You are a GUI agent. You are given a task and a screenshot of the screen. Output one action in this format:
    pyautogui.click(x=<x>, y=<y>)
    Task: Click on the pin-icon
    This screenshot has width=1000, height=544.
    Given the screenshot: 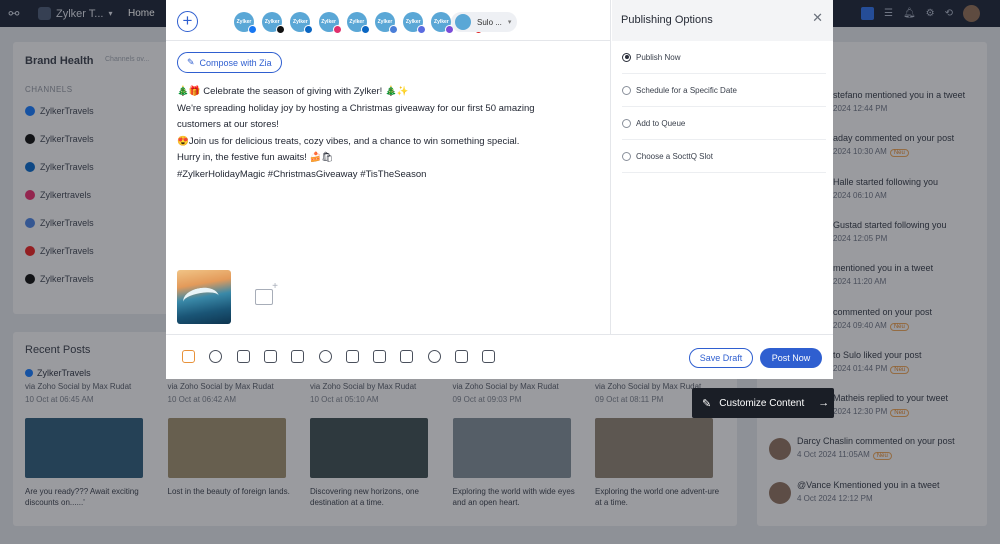 What is the action you would take?
    pyautogui.click(x=379, y=356)
    